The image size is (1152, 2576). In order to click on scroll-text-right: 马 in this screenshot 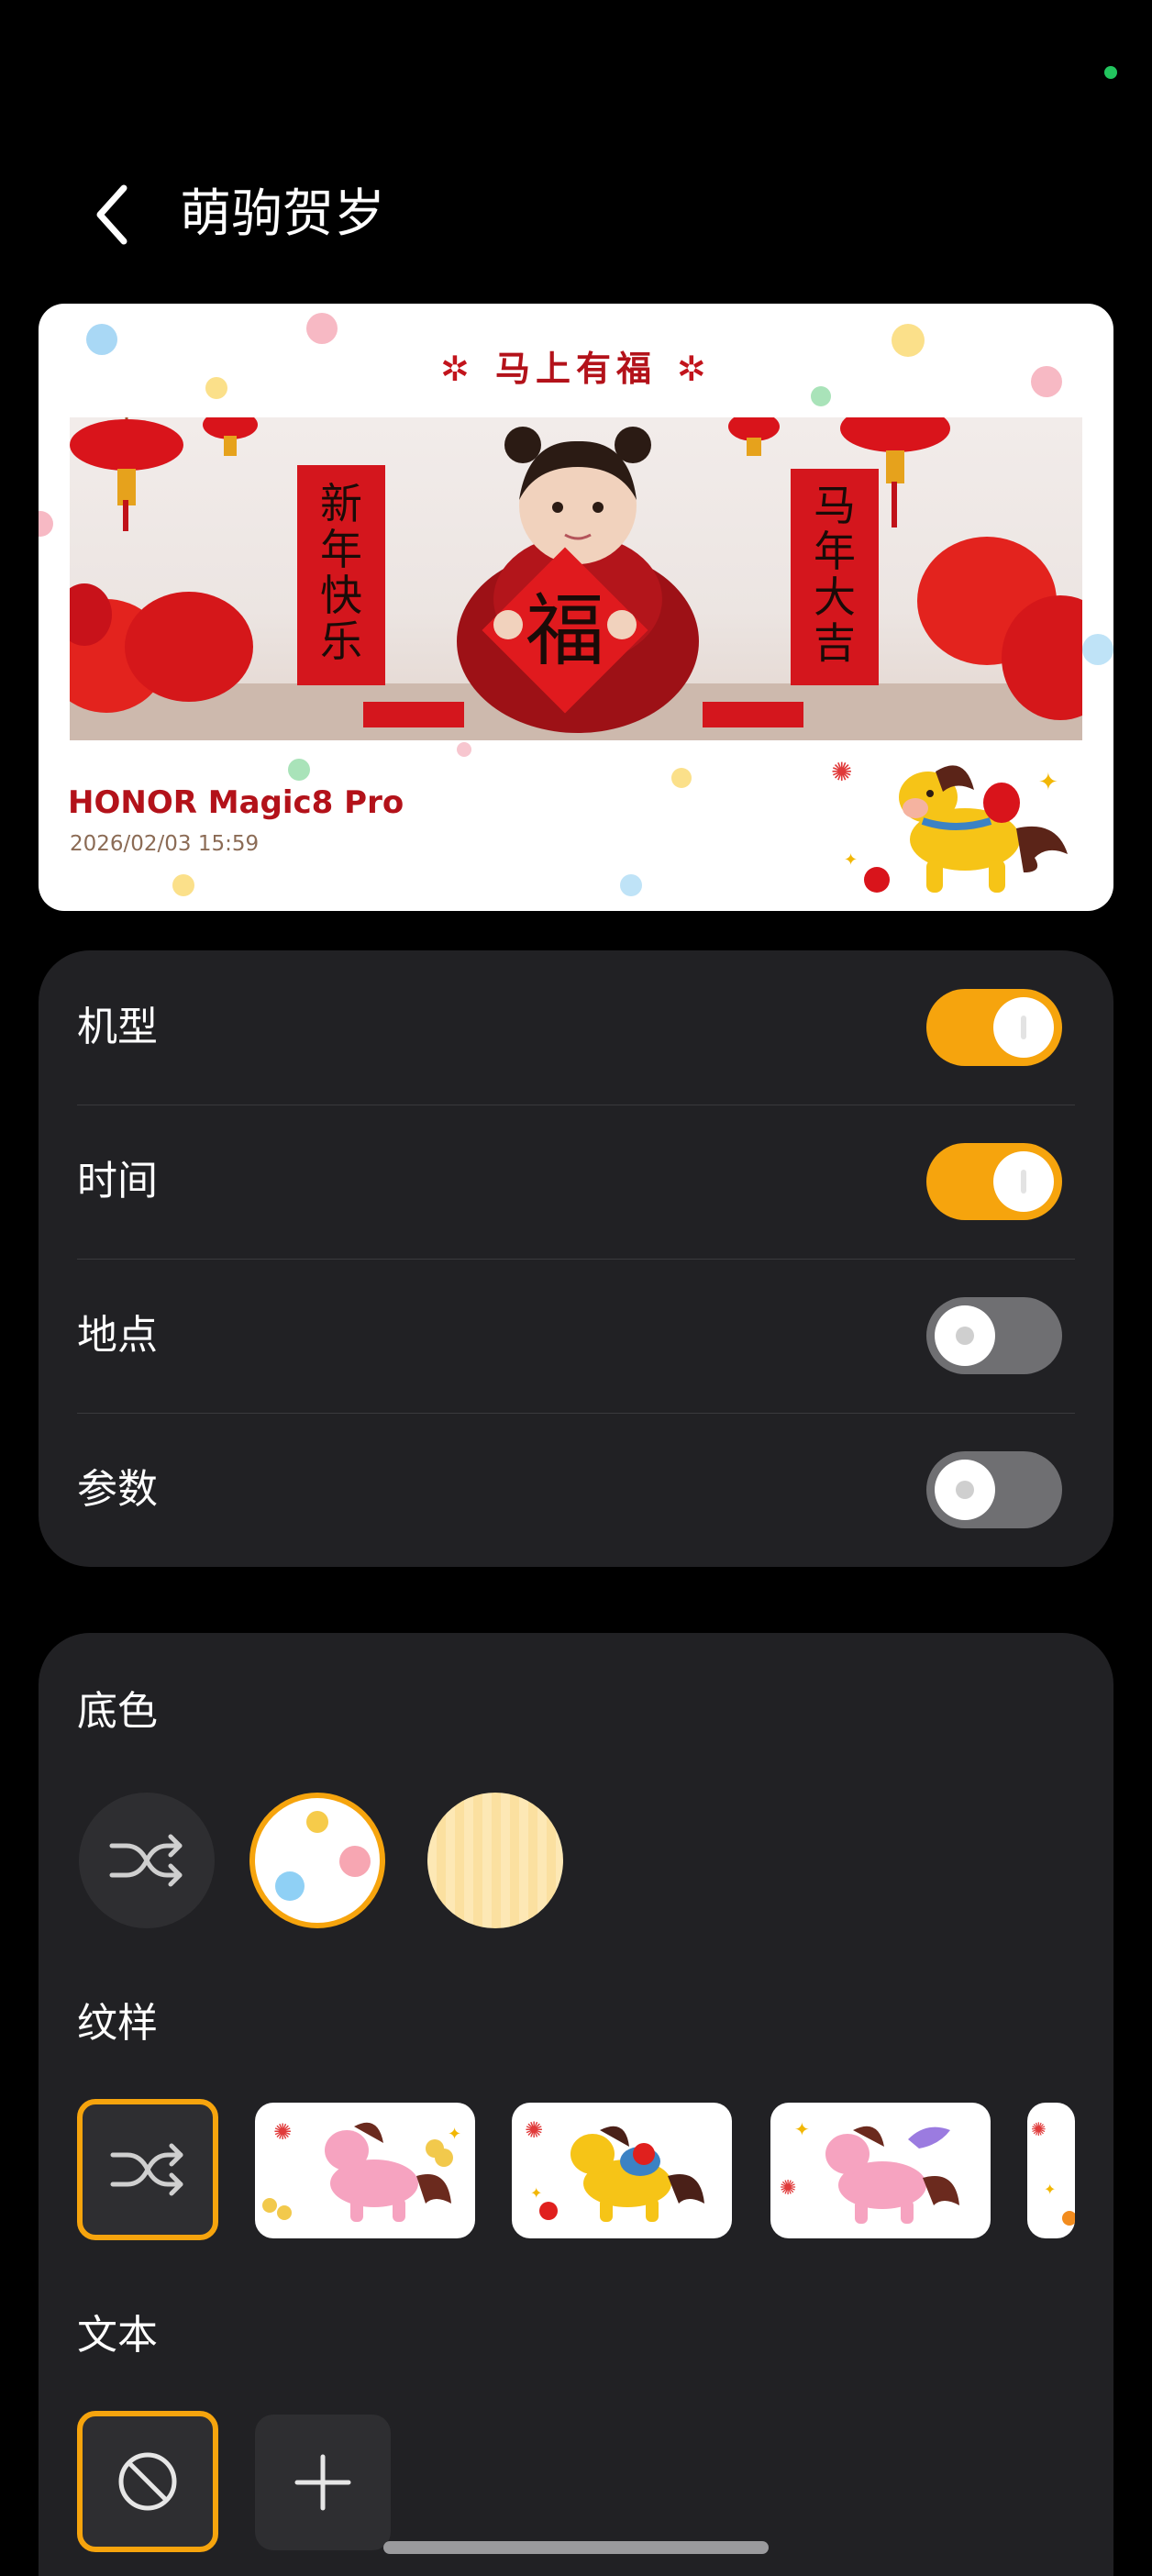, I will do `click(835, 505)`.